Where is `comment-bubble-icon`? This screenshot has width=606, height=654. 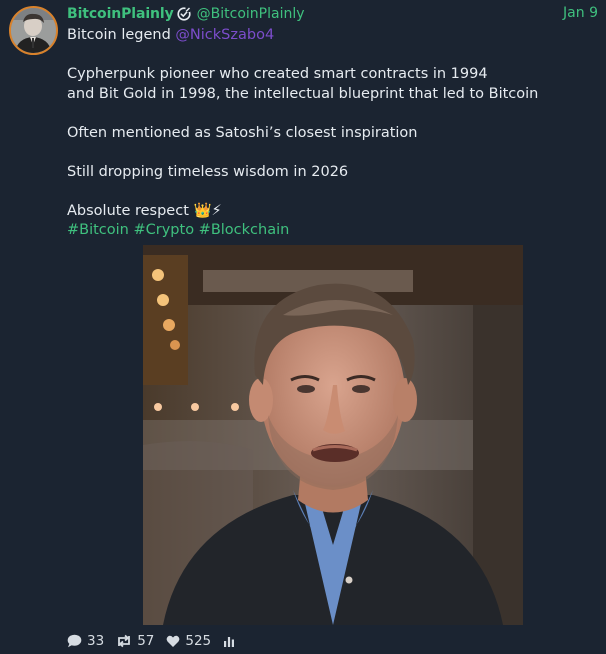
comment-bubble-icon is located at coordinates (74, 641).